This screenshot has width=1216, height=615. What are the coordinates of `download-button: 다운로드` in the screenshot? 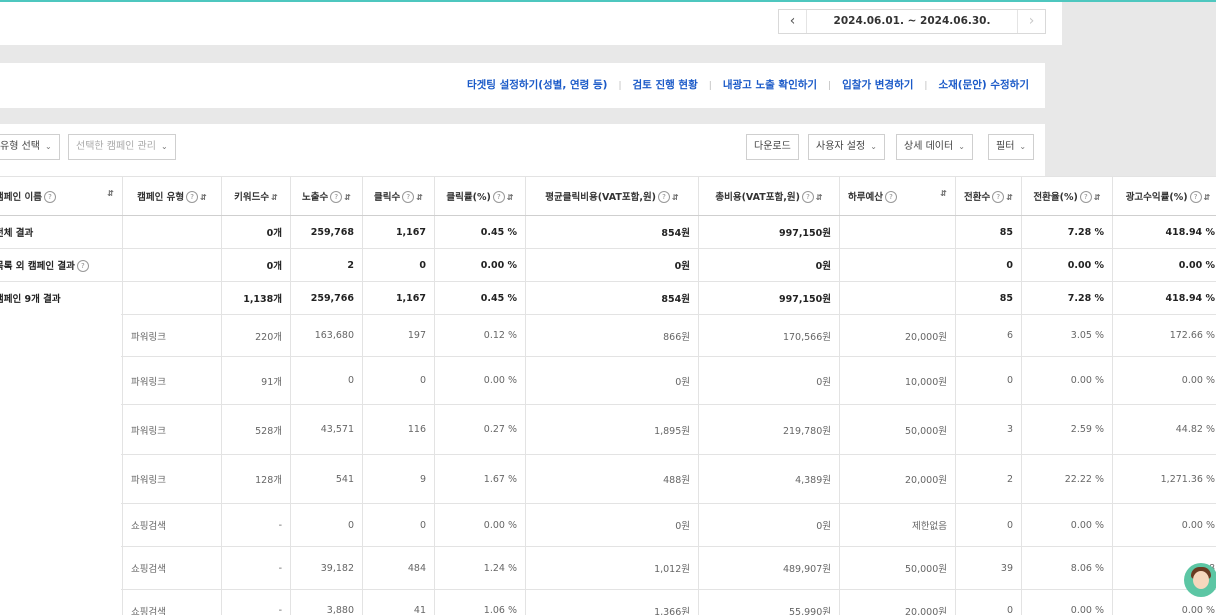 It's located at (772, 147).